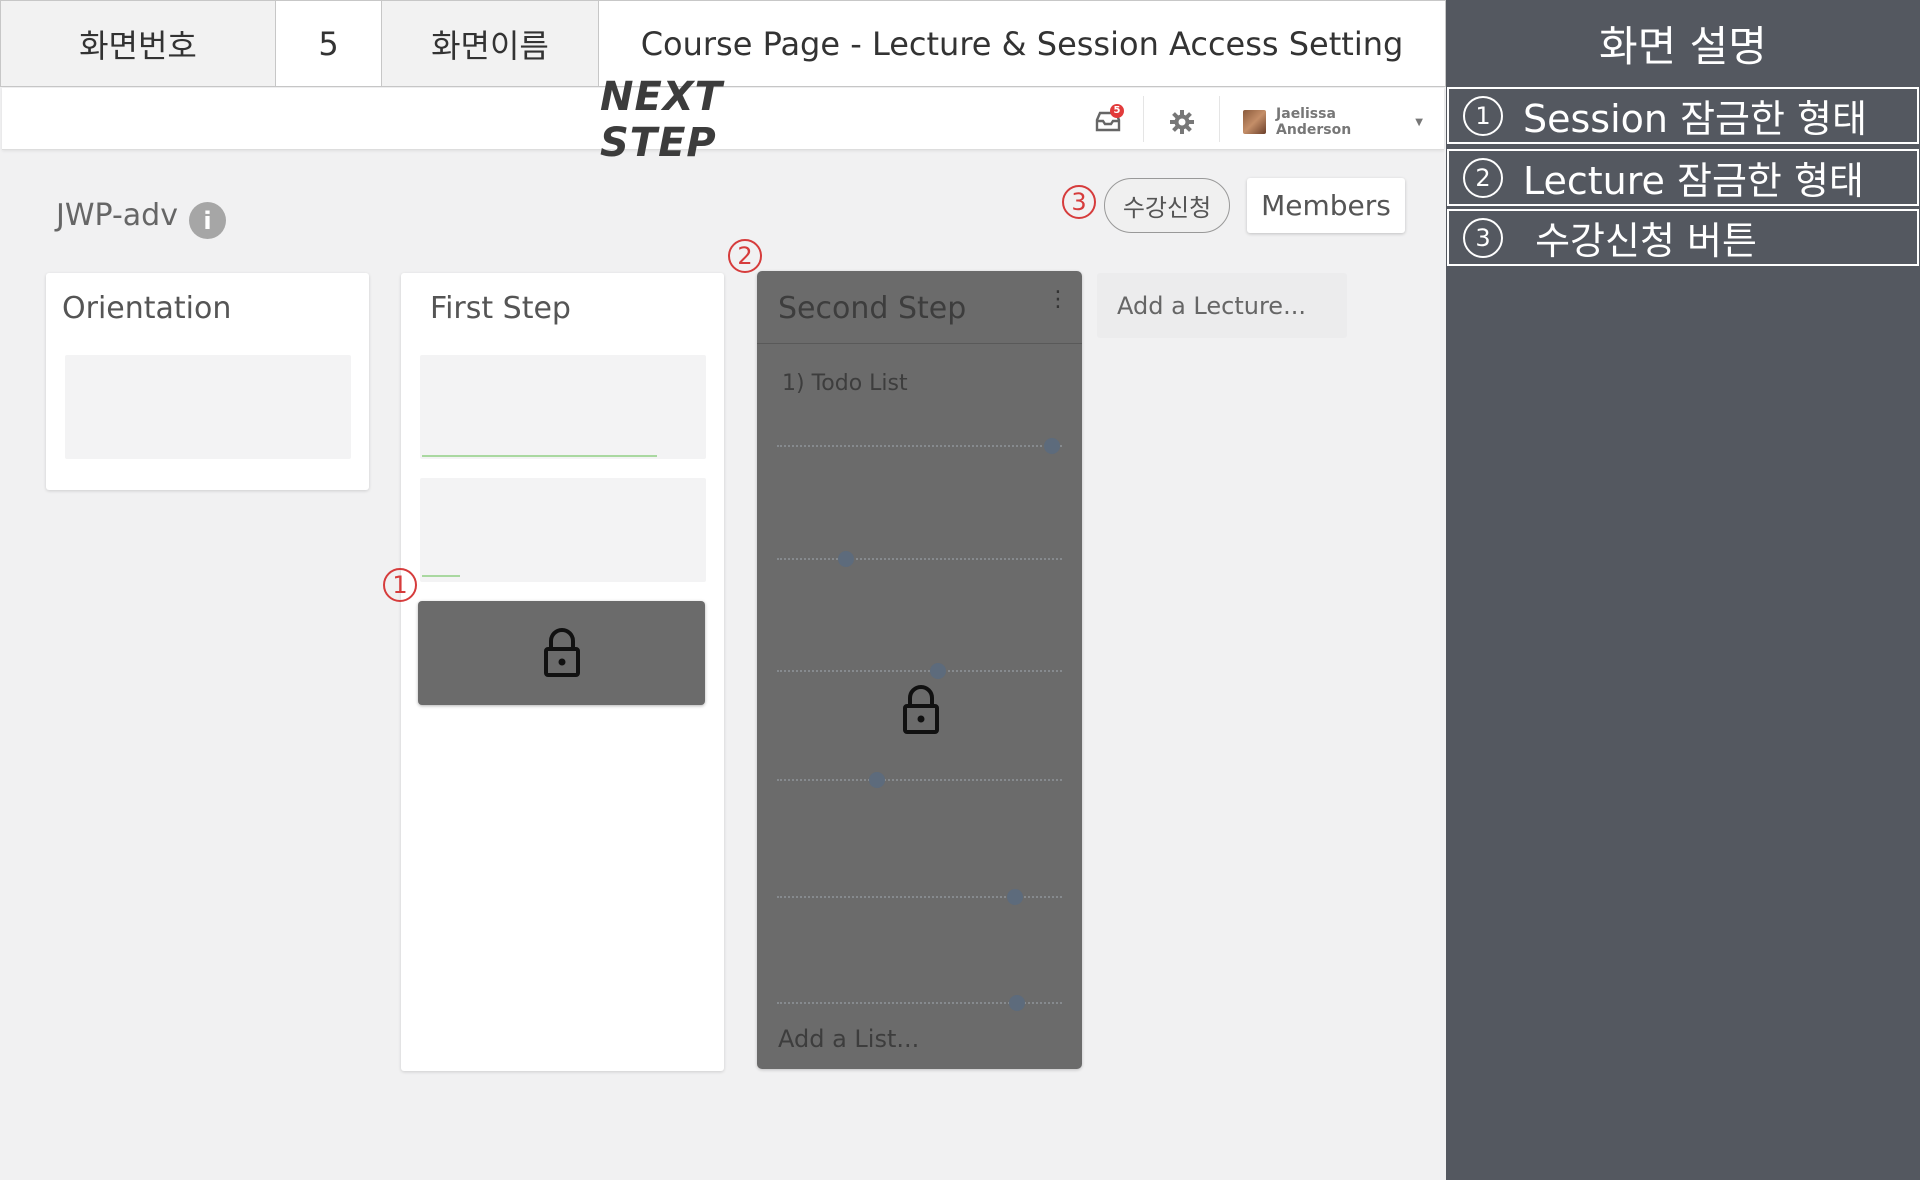  I want to click on lecture-first-step: First Step, so click(562, 672).